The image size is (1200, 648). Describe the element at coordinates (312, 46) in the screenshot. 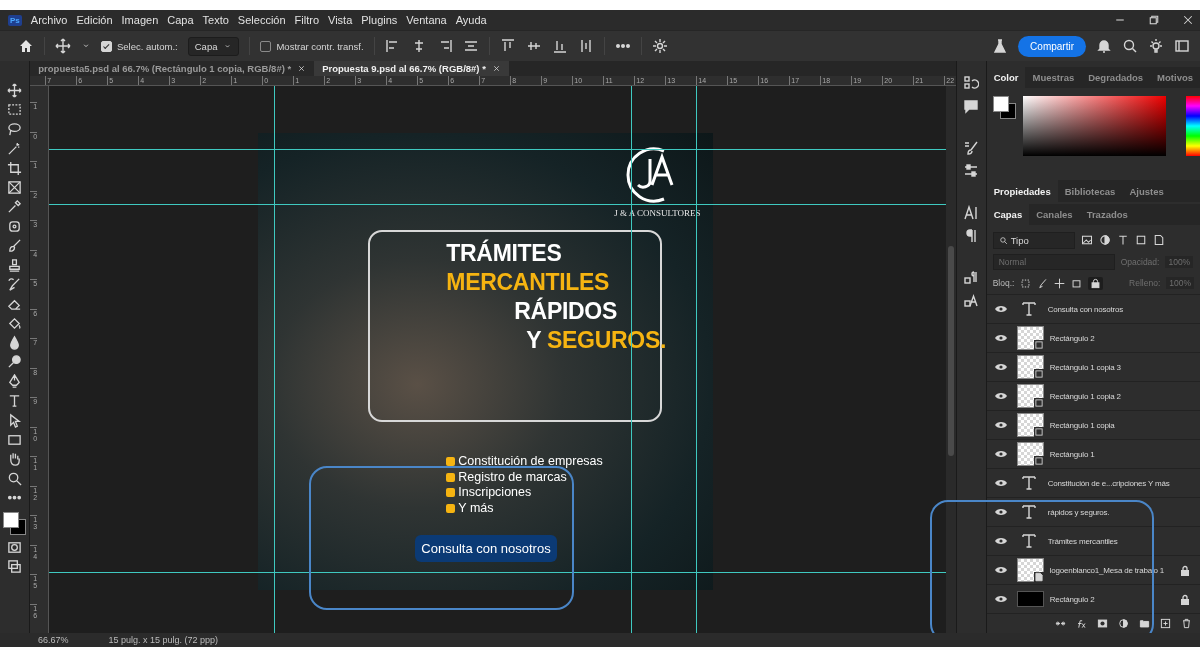

I see `transform-controls-checkbox: Mostrar contr. transf.` at that location.